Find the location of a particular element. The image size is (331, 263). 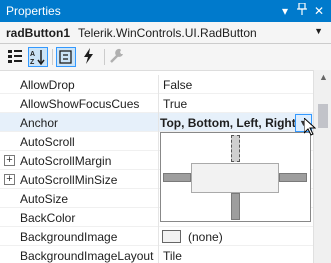

scroll-thumb is located at coordinates (323, 116).